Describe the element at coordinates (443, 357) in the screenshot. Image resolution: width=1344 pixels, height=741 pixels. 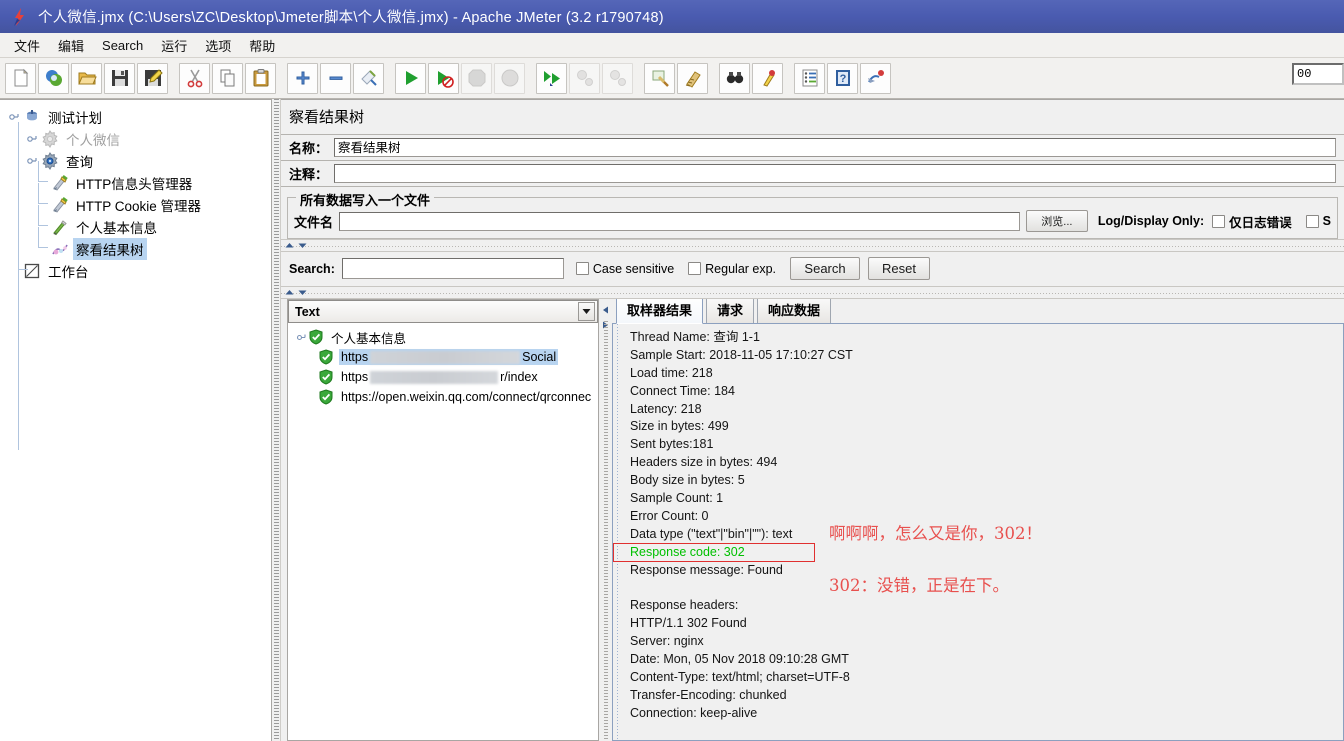
I see `result-node-child-1: https Social` at that location.